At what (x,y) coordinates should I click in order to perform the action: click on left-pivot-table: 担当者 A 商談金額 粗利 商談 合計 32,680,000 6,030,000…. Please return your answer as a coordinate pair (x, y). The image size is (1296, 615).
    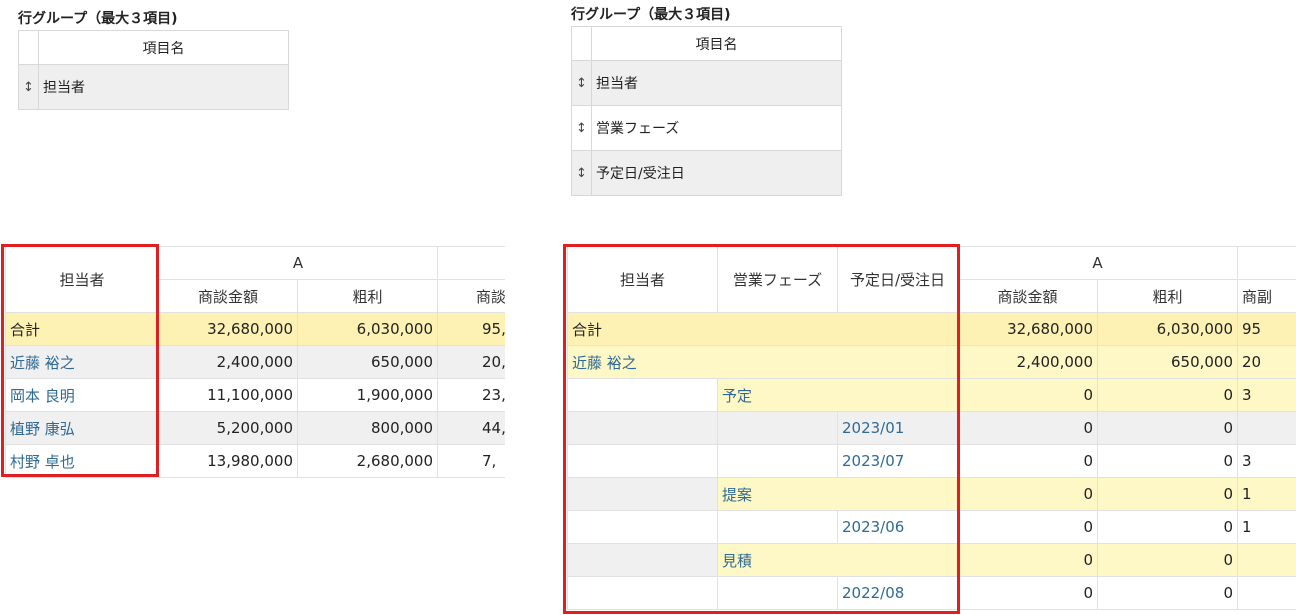
    Looking at the image, I should click on (255, 362).